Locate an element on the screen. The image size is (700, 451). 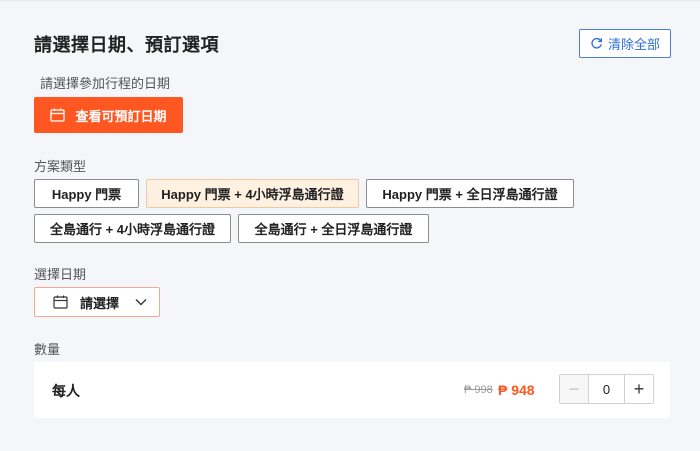
package-option-label: 全島通行 + 4小時浮島通行證 is located at coordinates (132, 229).